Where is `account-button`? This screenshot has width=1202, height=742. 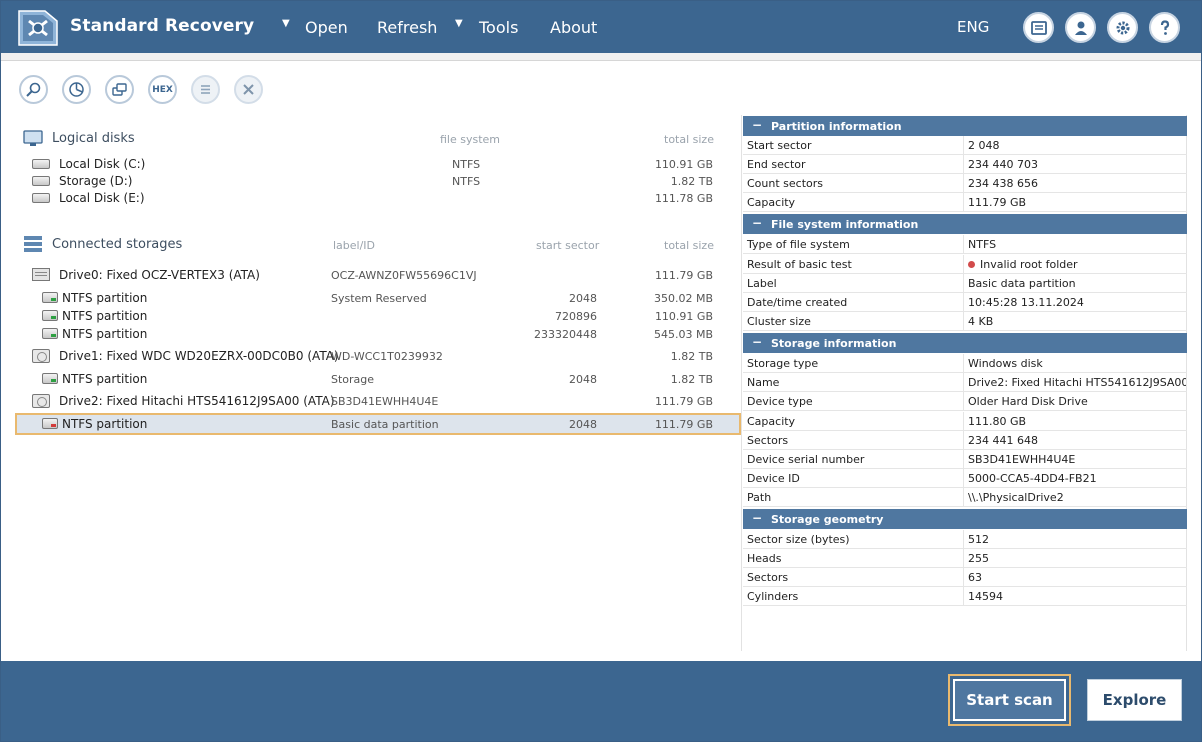 account-button is located at coordinates (1080, 27).